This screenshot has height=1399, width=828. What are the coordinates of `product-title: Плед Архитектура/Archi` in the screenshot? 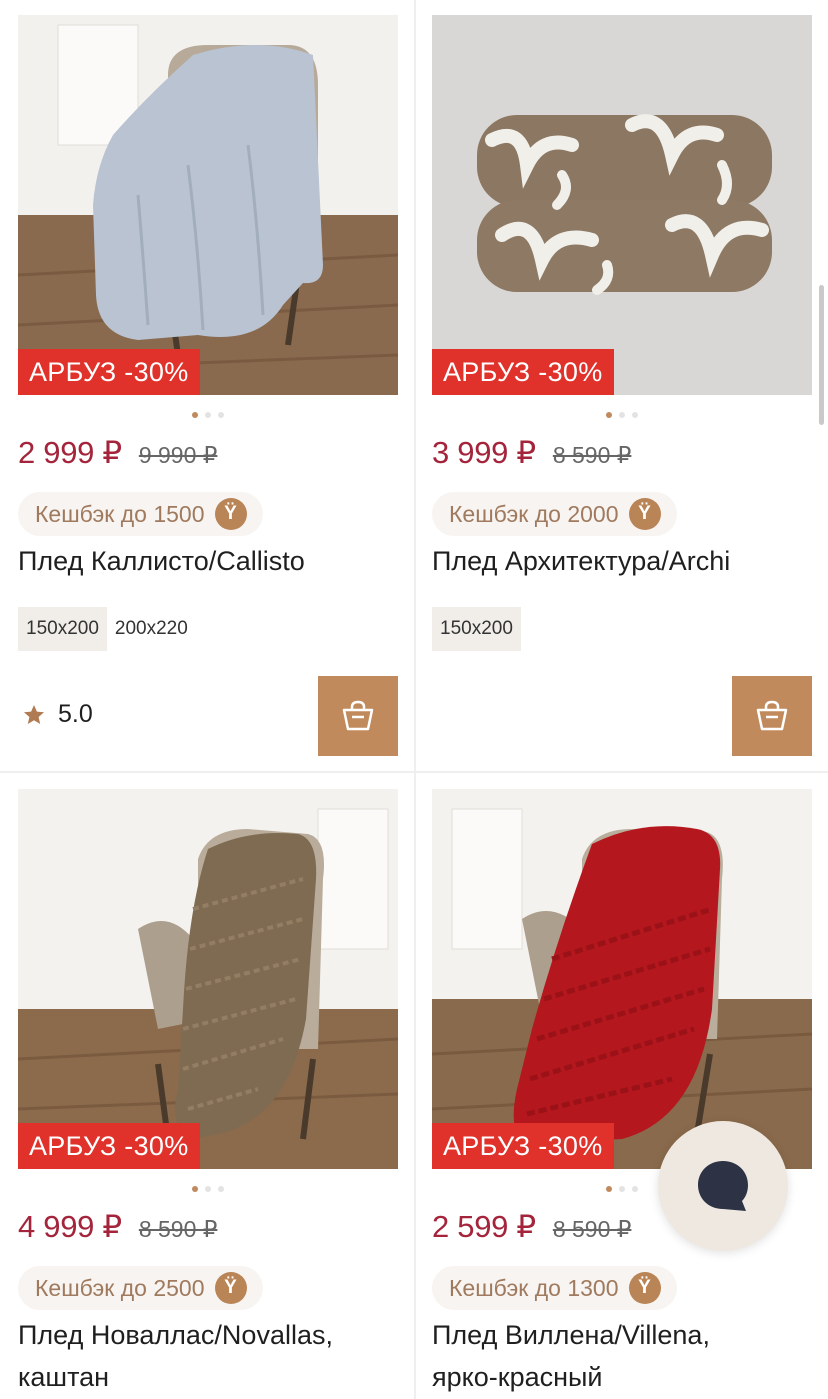 It's located at (622, 561).